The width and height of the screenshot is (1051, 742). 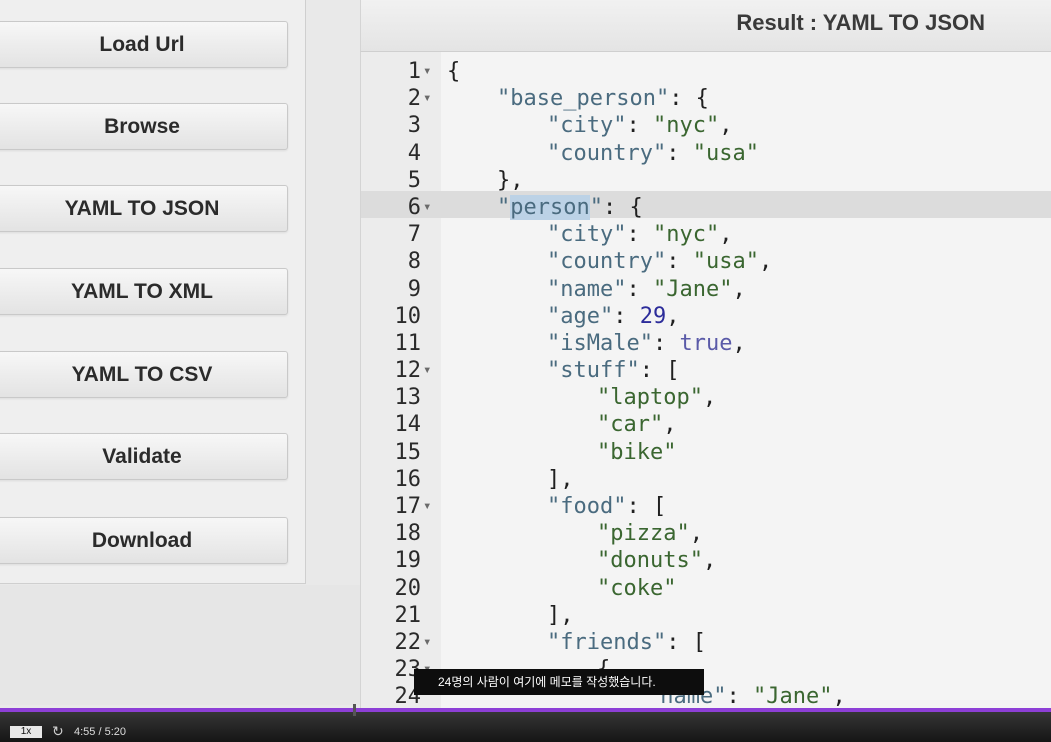 I want to click on code-line: 7 "city": "nyc",, so click(x=706, y=234).